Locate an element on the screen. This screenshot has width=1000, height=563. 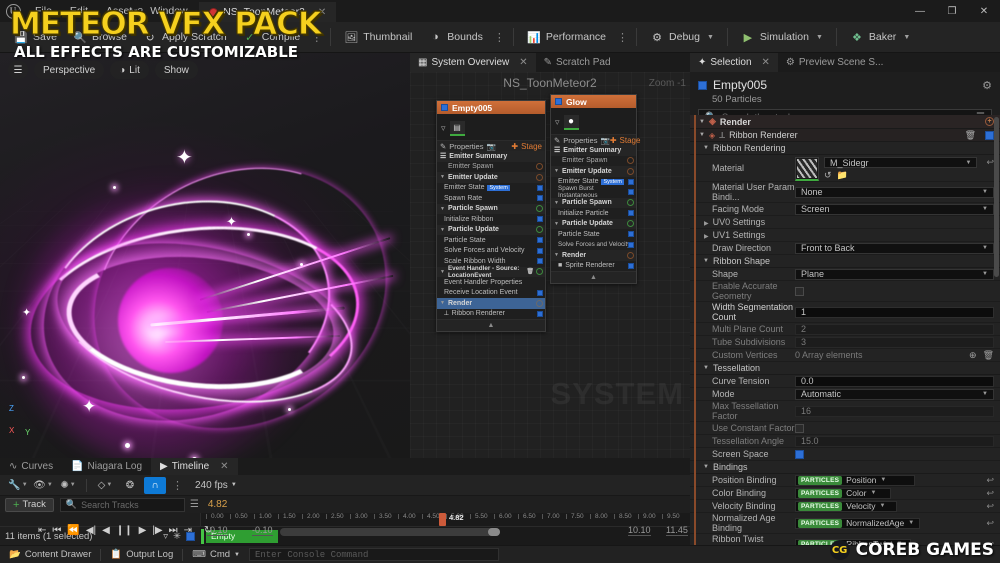
tab-system-overview: ▦ System Overview ✕ is located at coordinates (473, 62).